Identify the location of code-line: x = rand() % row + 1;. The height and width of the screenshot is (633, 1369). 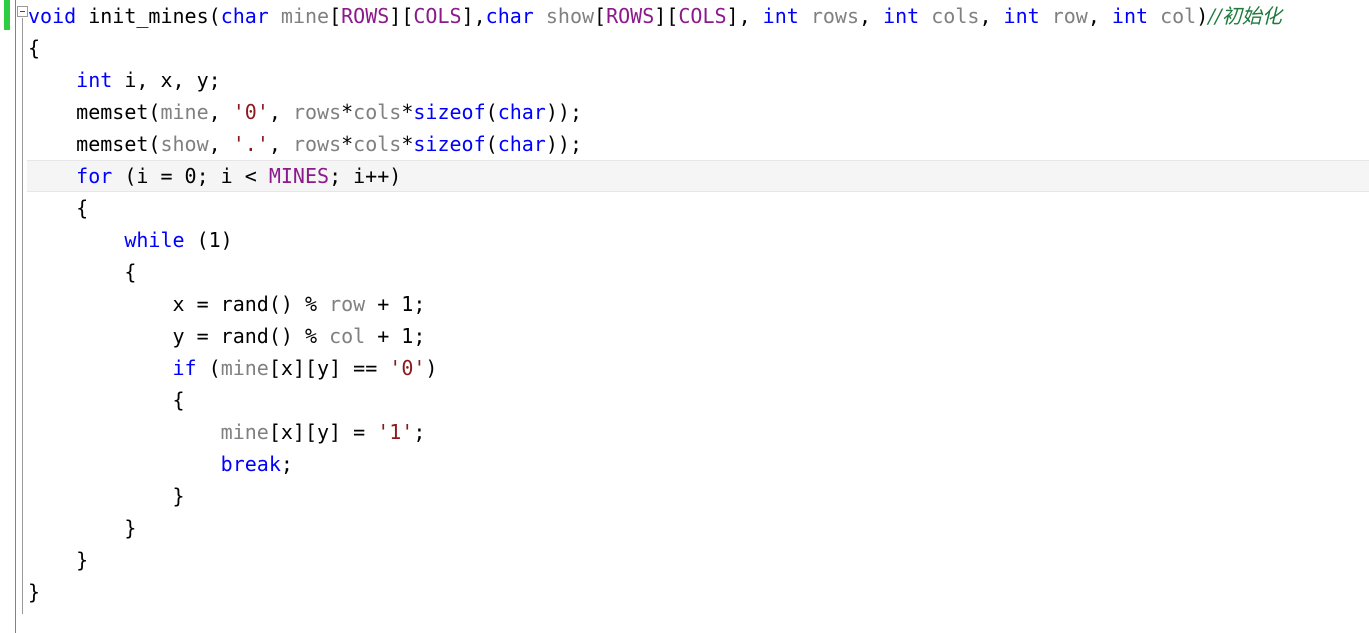
(655, 304).